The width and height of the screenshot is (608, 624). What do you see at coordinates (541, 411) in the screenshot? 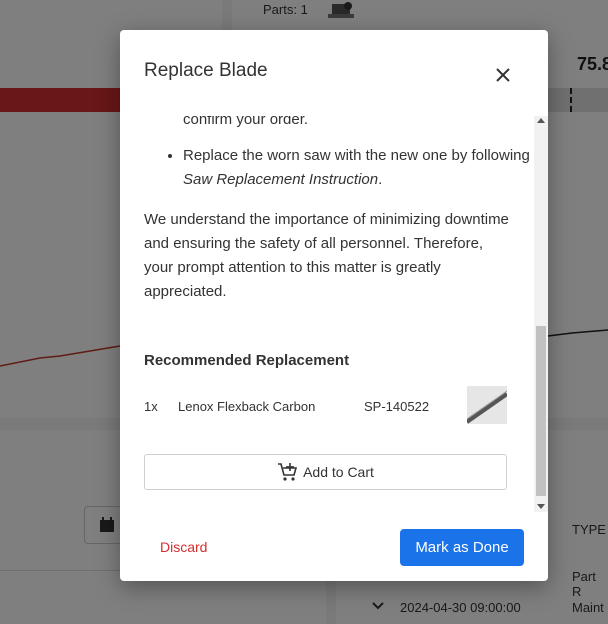
I see `scrollbar-thumb` at bounding box center [541, 411].